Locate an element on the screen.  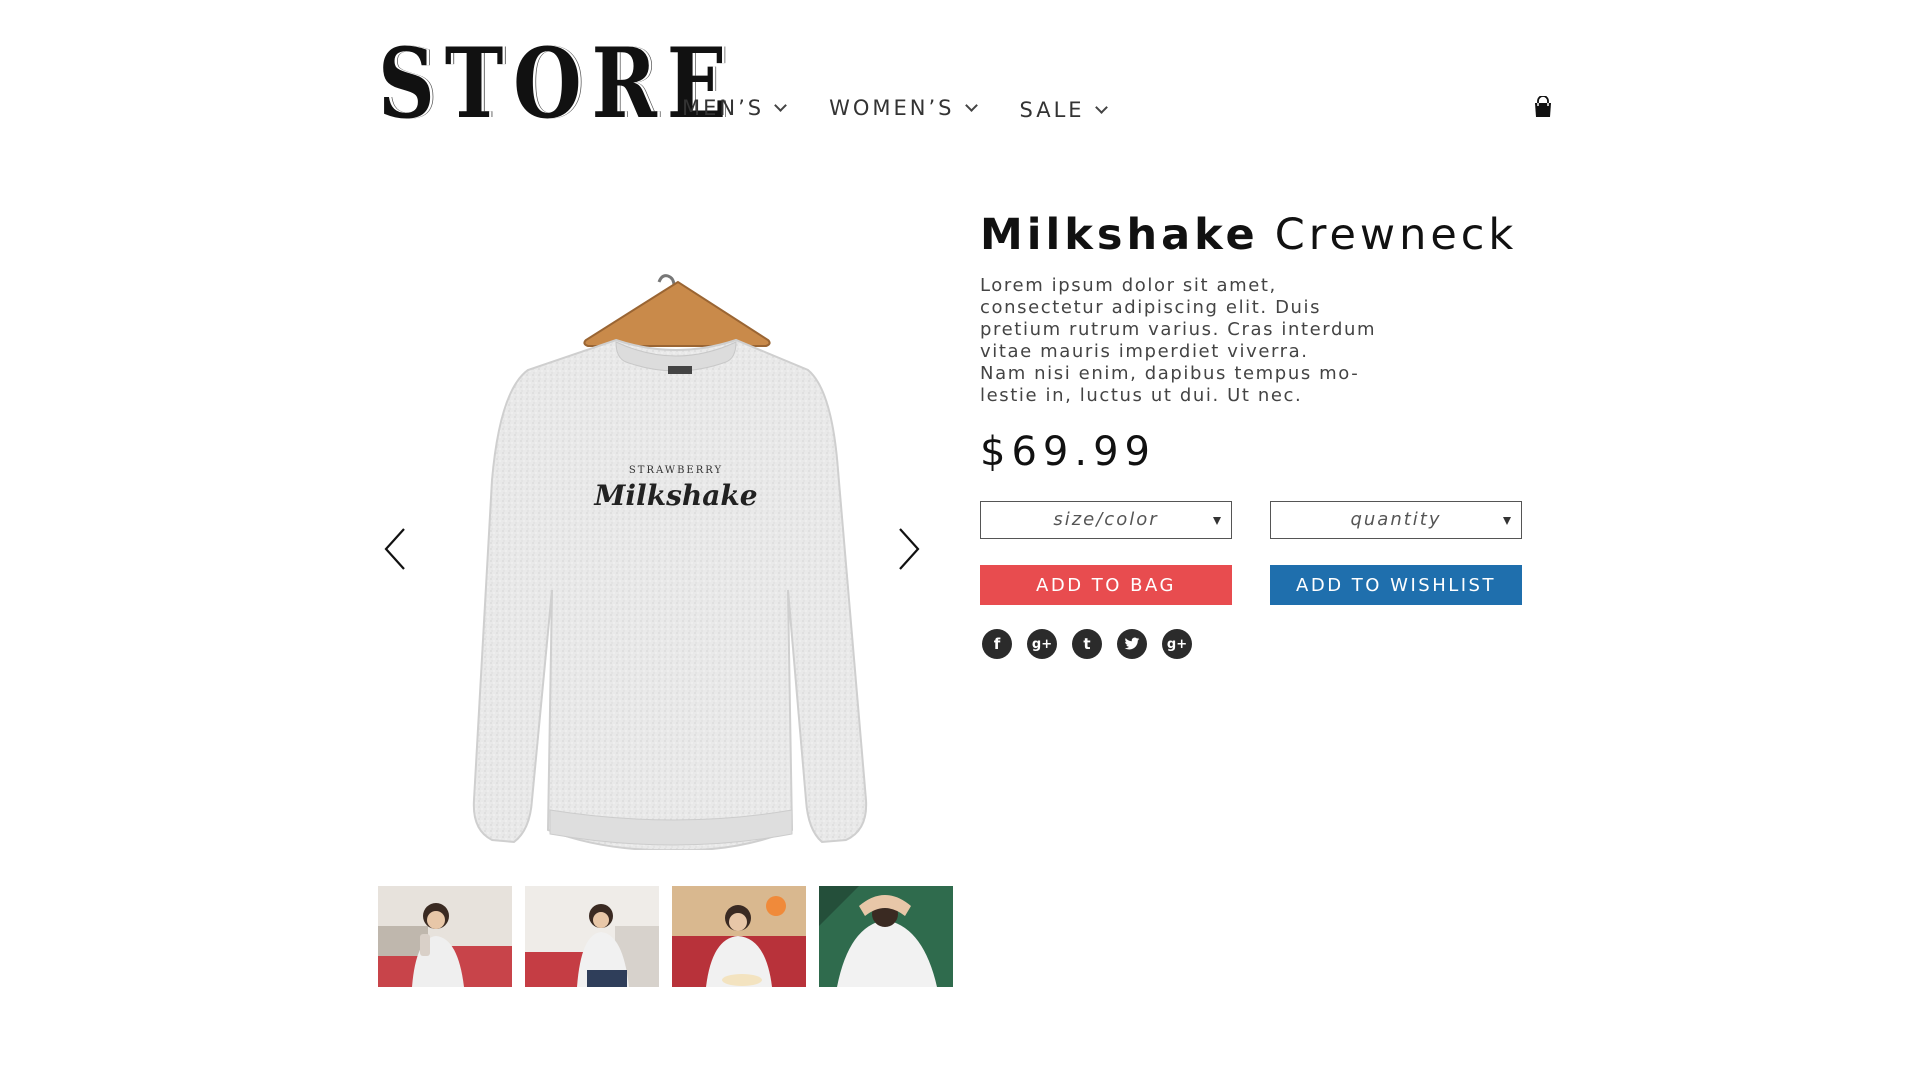
nav-sale: SALE is located at coordinates (1063, 110).